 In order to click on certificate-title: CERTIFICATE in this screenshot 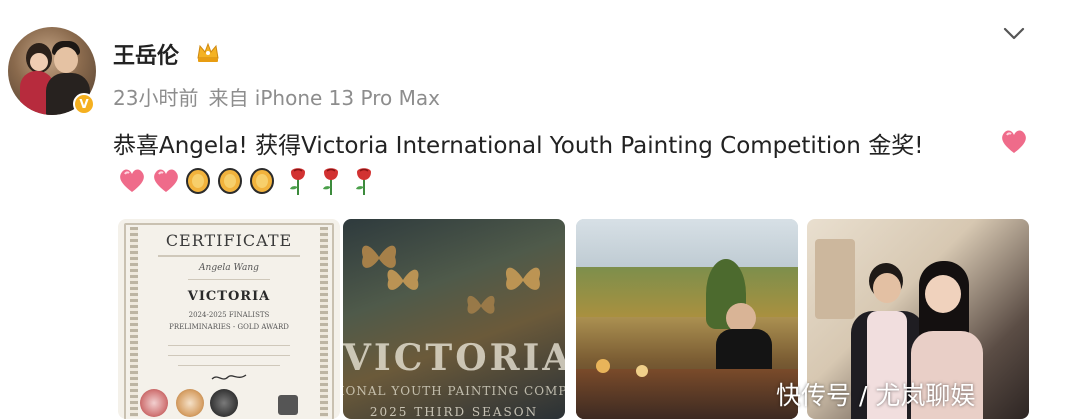, I will do `click(229, 240)`.